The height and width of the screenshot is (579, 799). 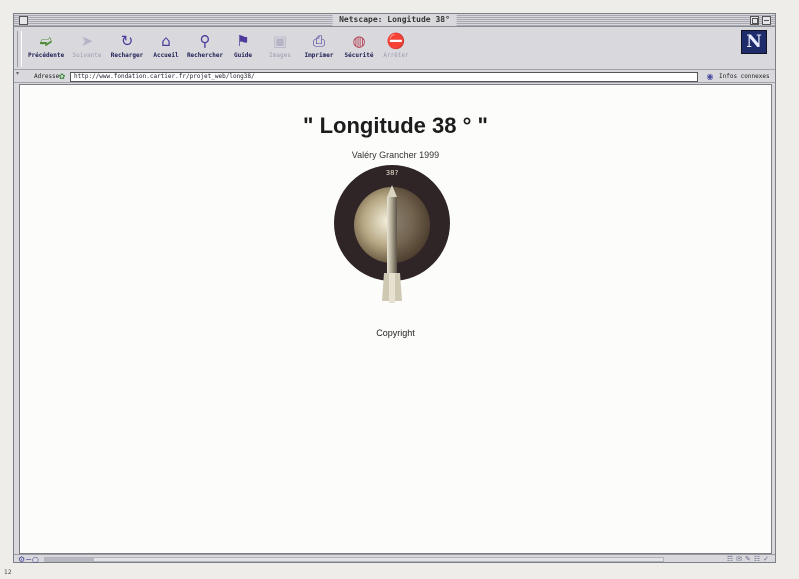 What do you see at coordinates (744, 77) in the screenshot?
I see `related-links-label: Infos connexes` at bounding box center [744, 77].